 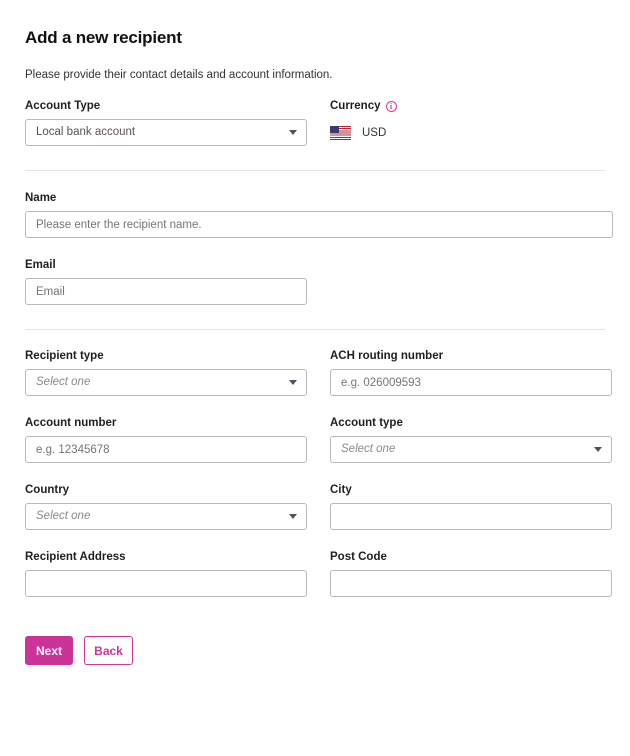 What do you see at coordinates (368, 449) in the screenshot?
I see `bank-account-type-placeholder: Select one` at bounding box center [368, 449].